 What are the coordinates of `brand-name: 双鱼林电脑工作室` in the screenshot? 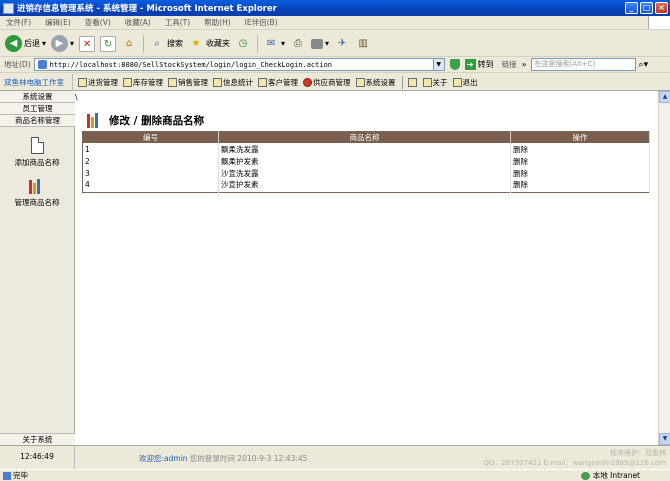 It's located at (36, 82).